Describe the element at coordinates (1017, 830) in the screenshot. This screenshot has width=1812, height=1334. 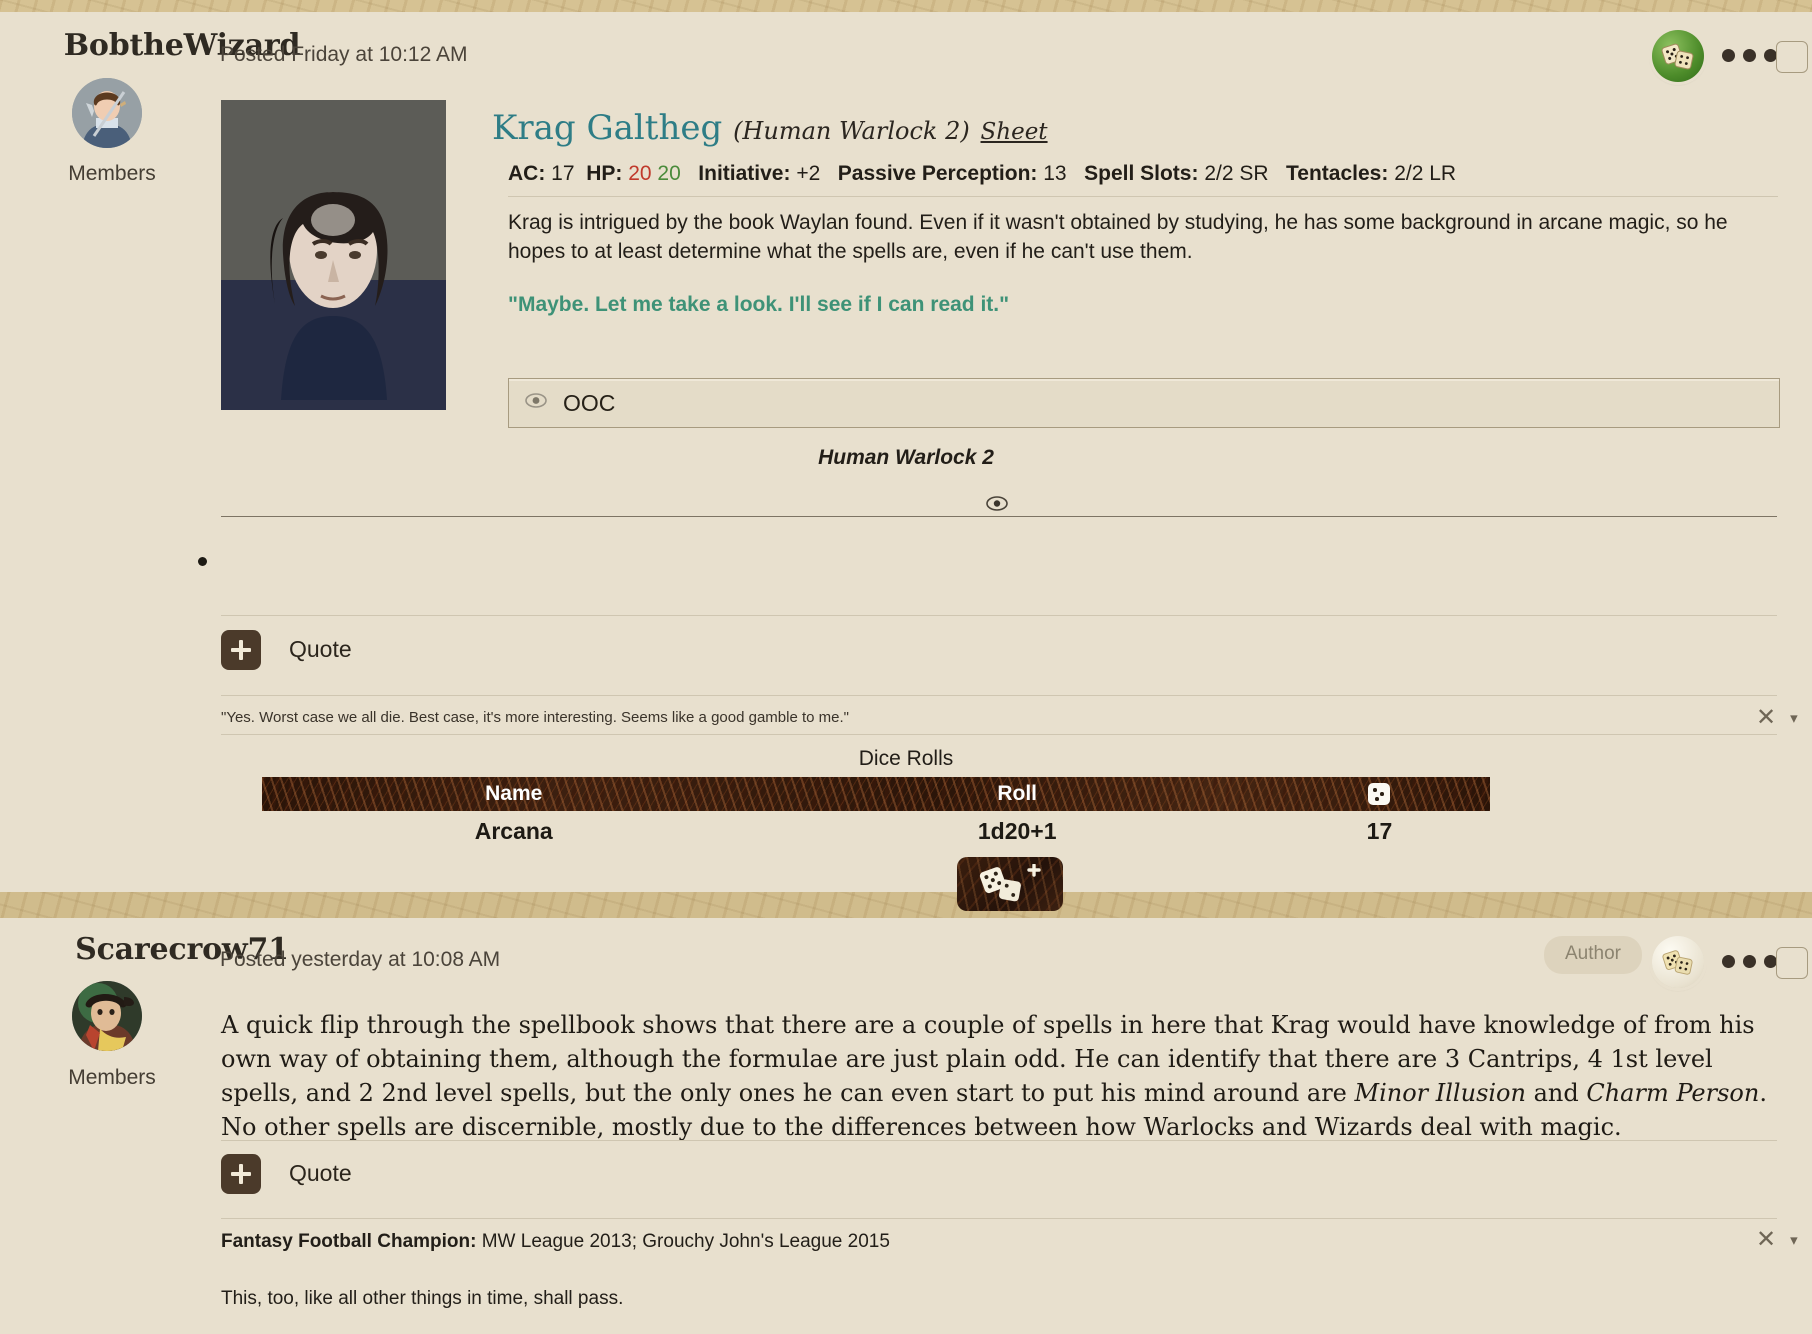
I see `dice-row-formula: 1d20+1` at that location.